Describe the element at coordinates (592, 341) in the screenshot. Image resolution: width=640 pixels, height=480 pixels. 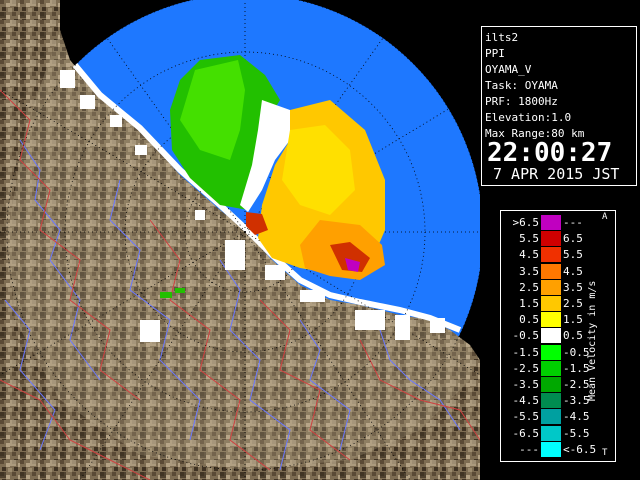
I see `legend-title: Mean Velocity in m/s` at that location.